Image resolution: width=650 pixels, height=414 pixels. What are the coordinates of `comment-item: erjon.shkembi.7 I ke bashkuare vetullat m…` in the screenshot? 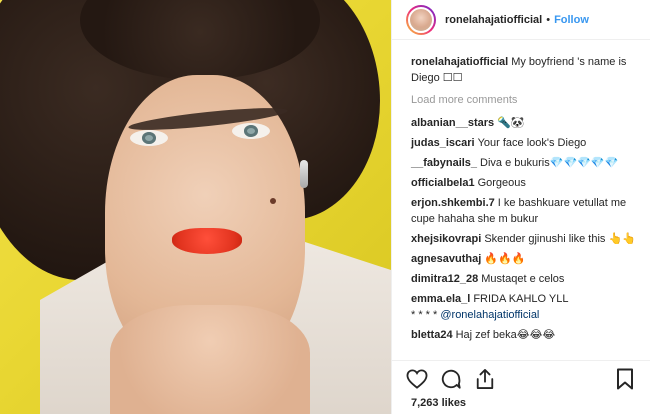 It's located at (523, 211).